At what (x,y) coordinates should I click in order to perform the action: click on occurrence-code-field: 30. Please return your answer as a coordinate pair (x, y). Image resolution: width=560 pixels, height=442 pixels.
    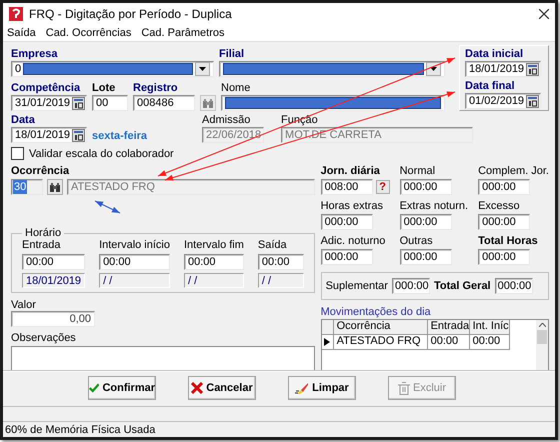
    Looking at the image, I should click on (27, 187).